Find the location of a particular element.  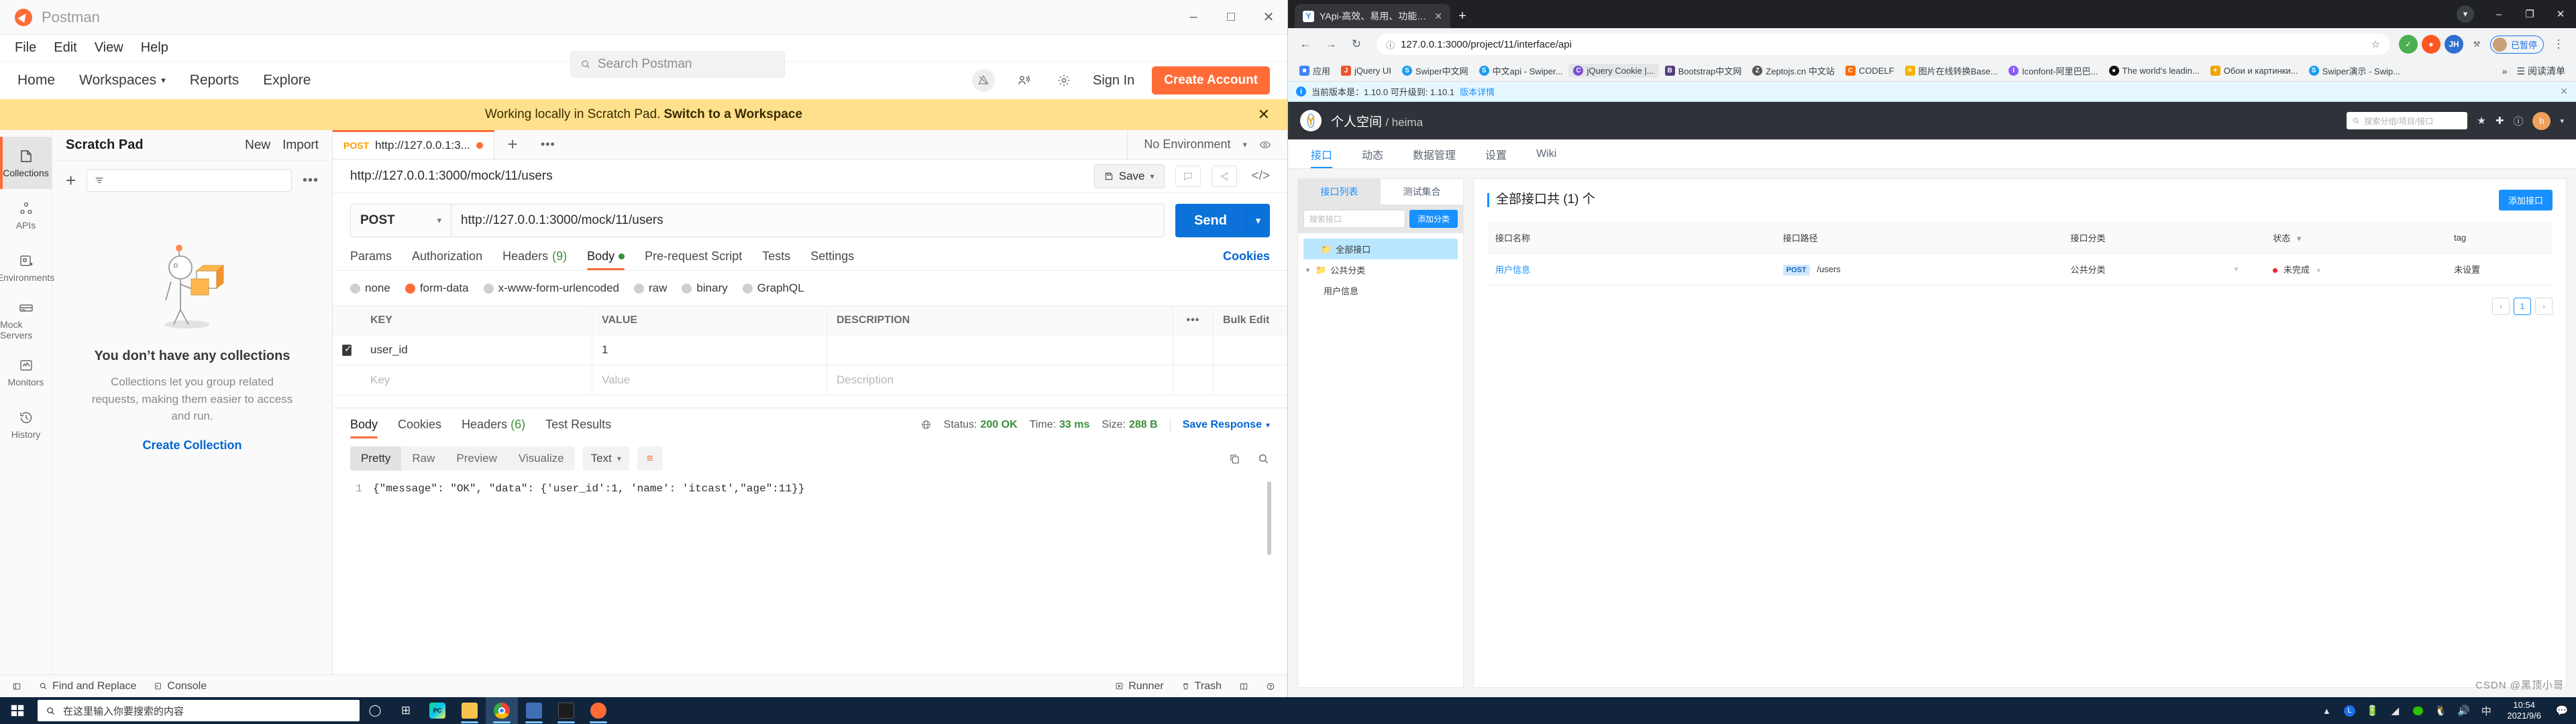

sidebar-item-history: History is located at coordinates (26, 424).